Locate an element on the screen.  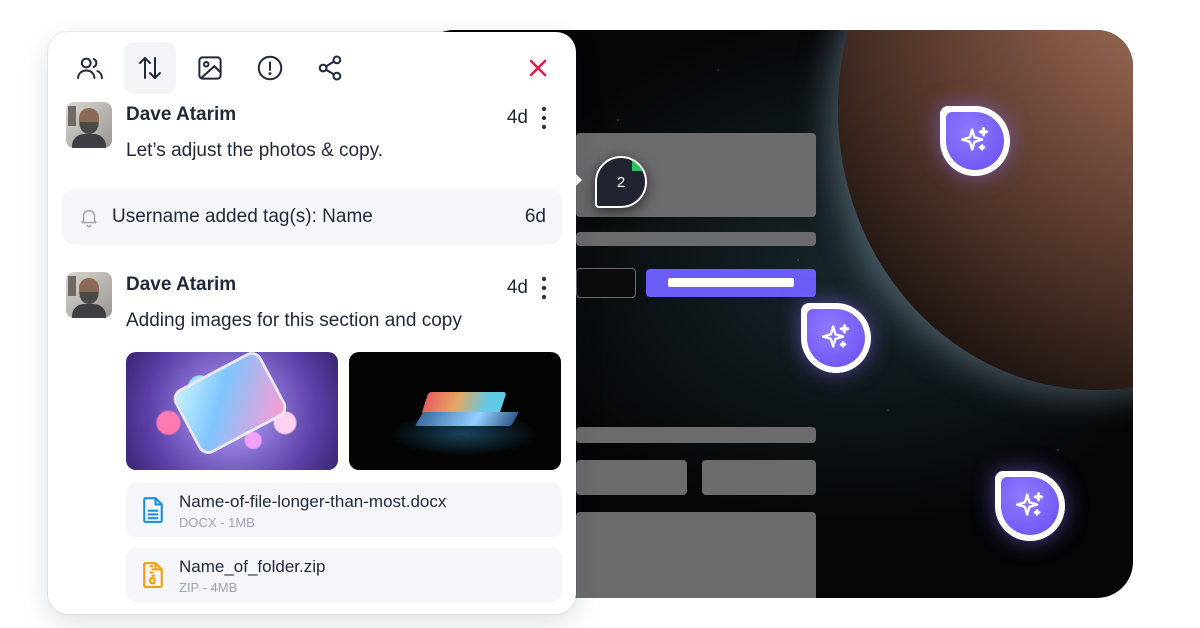
attached-photos is located at coordinates (344, 411).